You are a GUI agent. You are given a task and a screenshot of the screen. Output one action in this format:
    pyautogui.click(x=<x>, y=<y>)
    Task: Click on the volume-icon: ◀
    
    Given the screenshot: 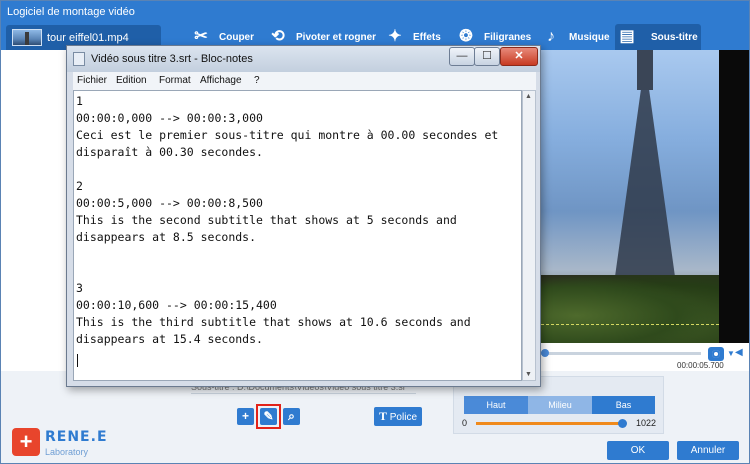 What is the action you would take?
    pyautogui.click(x=740, y=353)
    